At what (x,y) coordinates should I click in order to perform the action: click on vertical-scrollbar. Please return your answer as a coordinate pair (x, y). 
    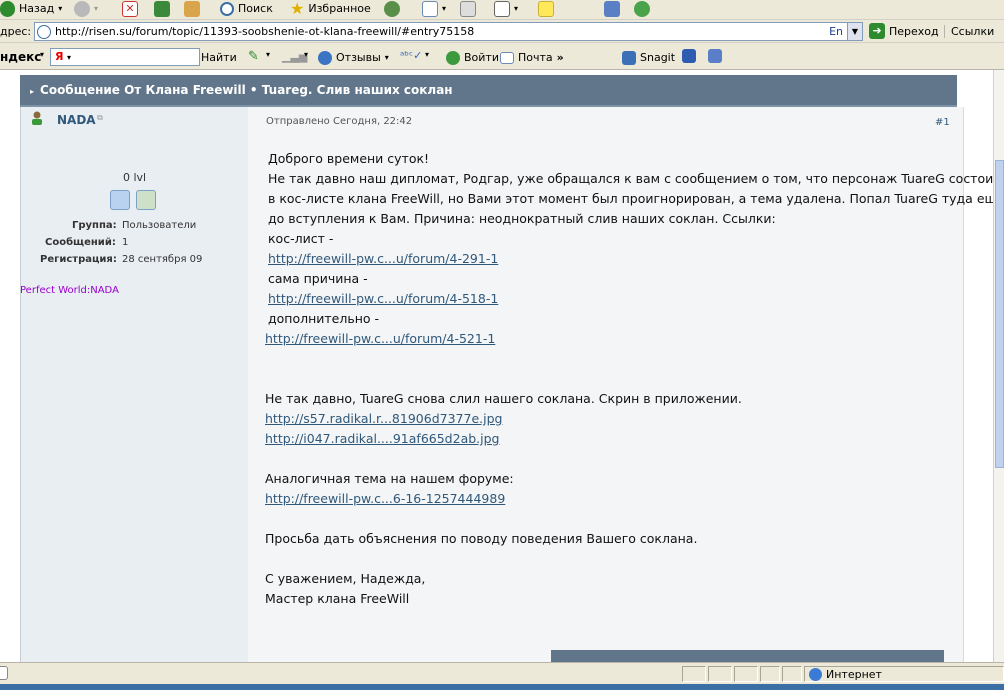
    Looking at the image, I should click on (998, 366).